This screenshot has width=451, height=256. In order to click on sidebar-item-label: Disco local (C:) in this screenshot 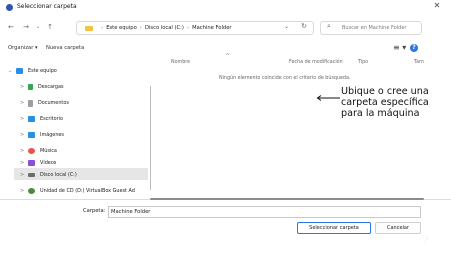, I will do `click(58, 175)`.